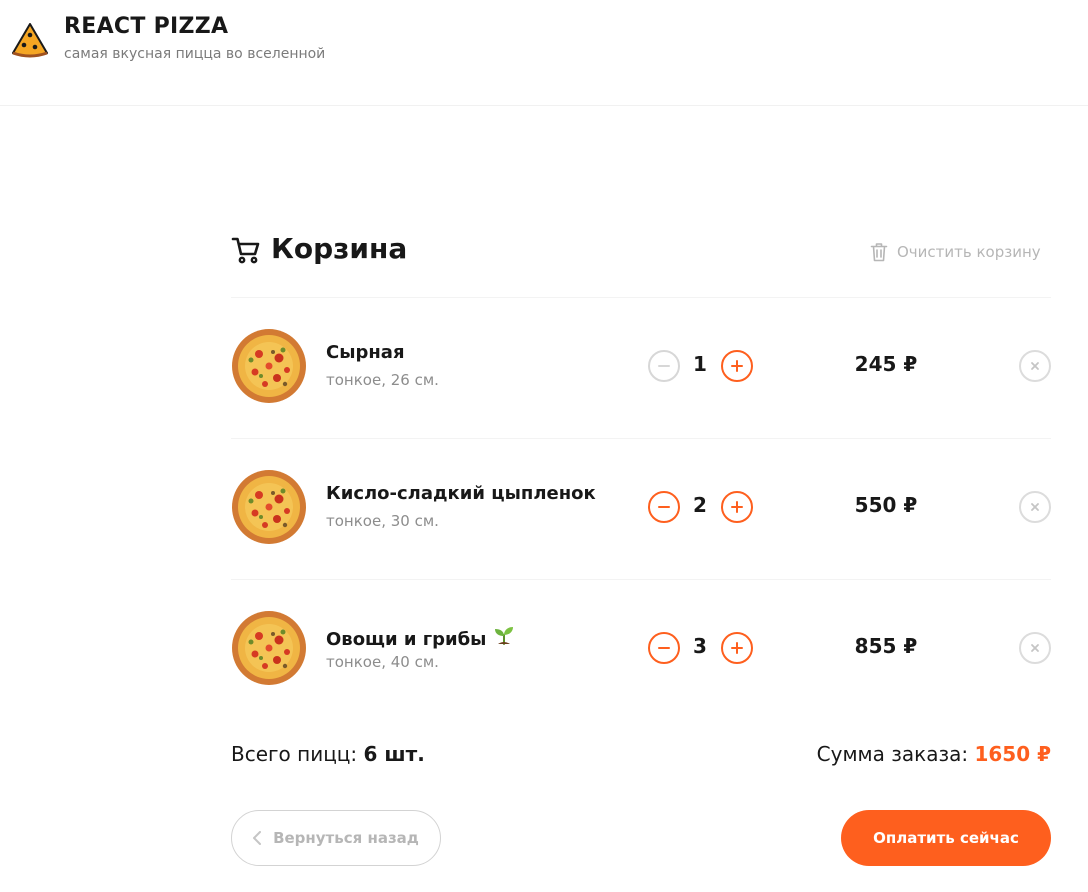 The width and height of the screenshot is (1088, 892). What do you see at coordinates (700, 505) in the screenshot?
I see `item-quantity: 2` at bounding box center [700, 505].